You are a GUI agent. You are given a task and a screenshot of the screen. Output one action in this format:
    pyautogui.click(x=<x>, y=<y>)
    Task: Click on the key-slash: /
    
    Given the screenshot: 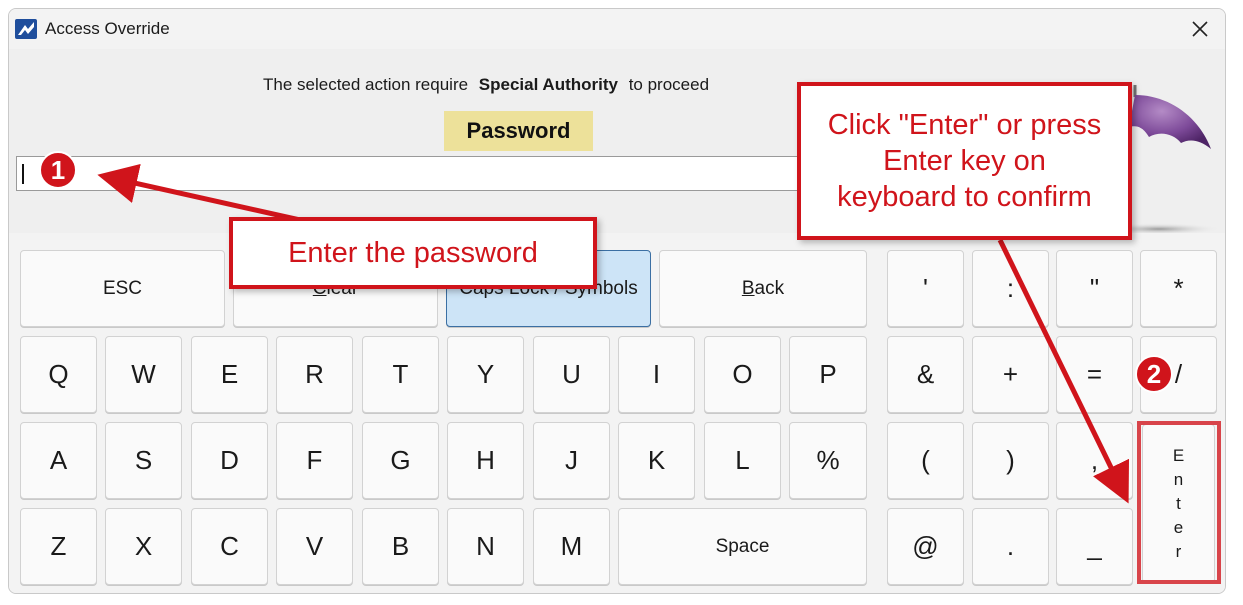 What is the action you would take?
    pyautogui.click(x=1178, y=374)
    